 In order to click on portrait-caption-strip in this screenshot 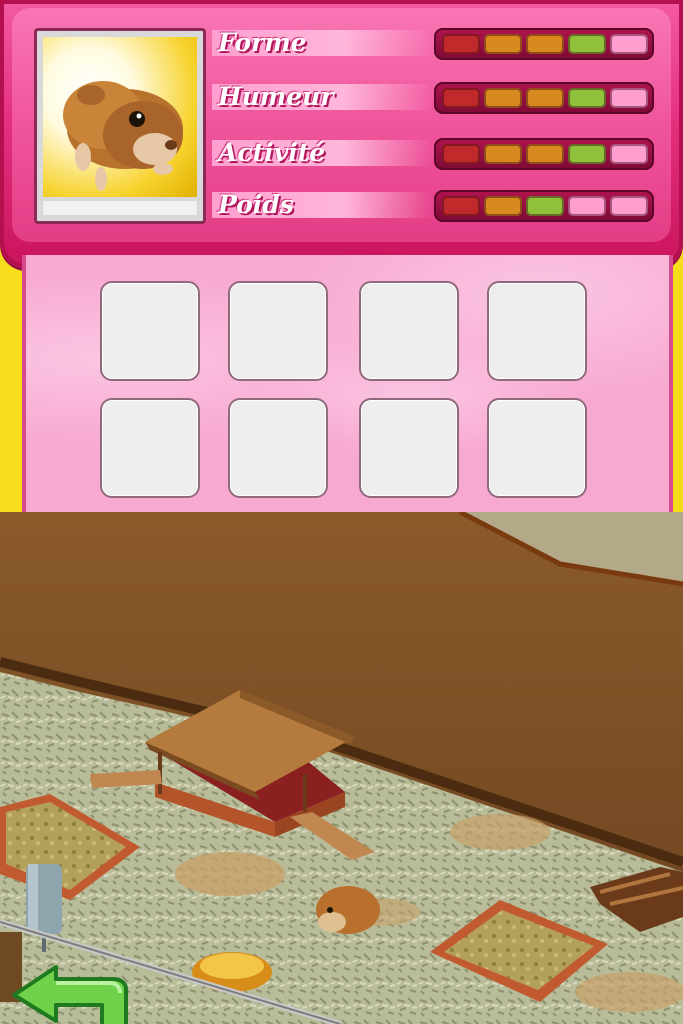, I will do `click(120, 208)`.